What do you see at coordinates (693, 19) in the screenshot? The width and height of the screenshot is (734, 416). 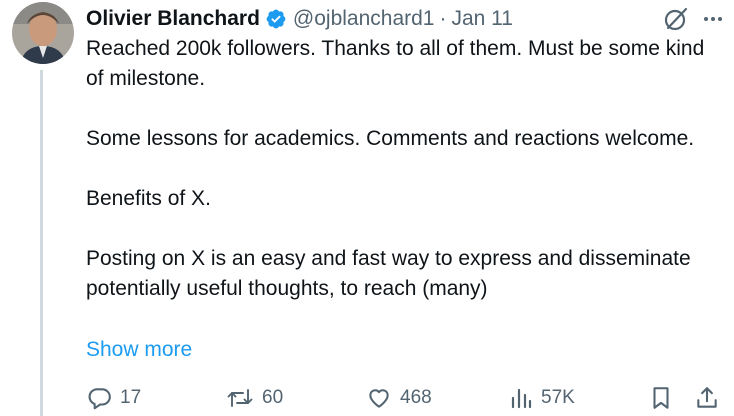 I see `header-actions` at bounding box center [693, 19].